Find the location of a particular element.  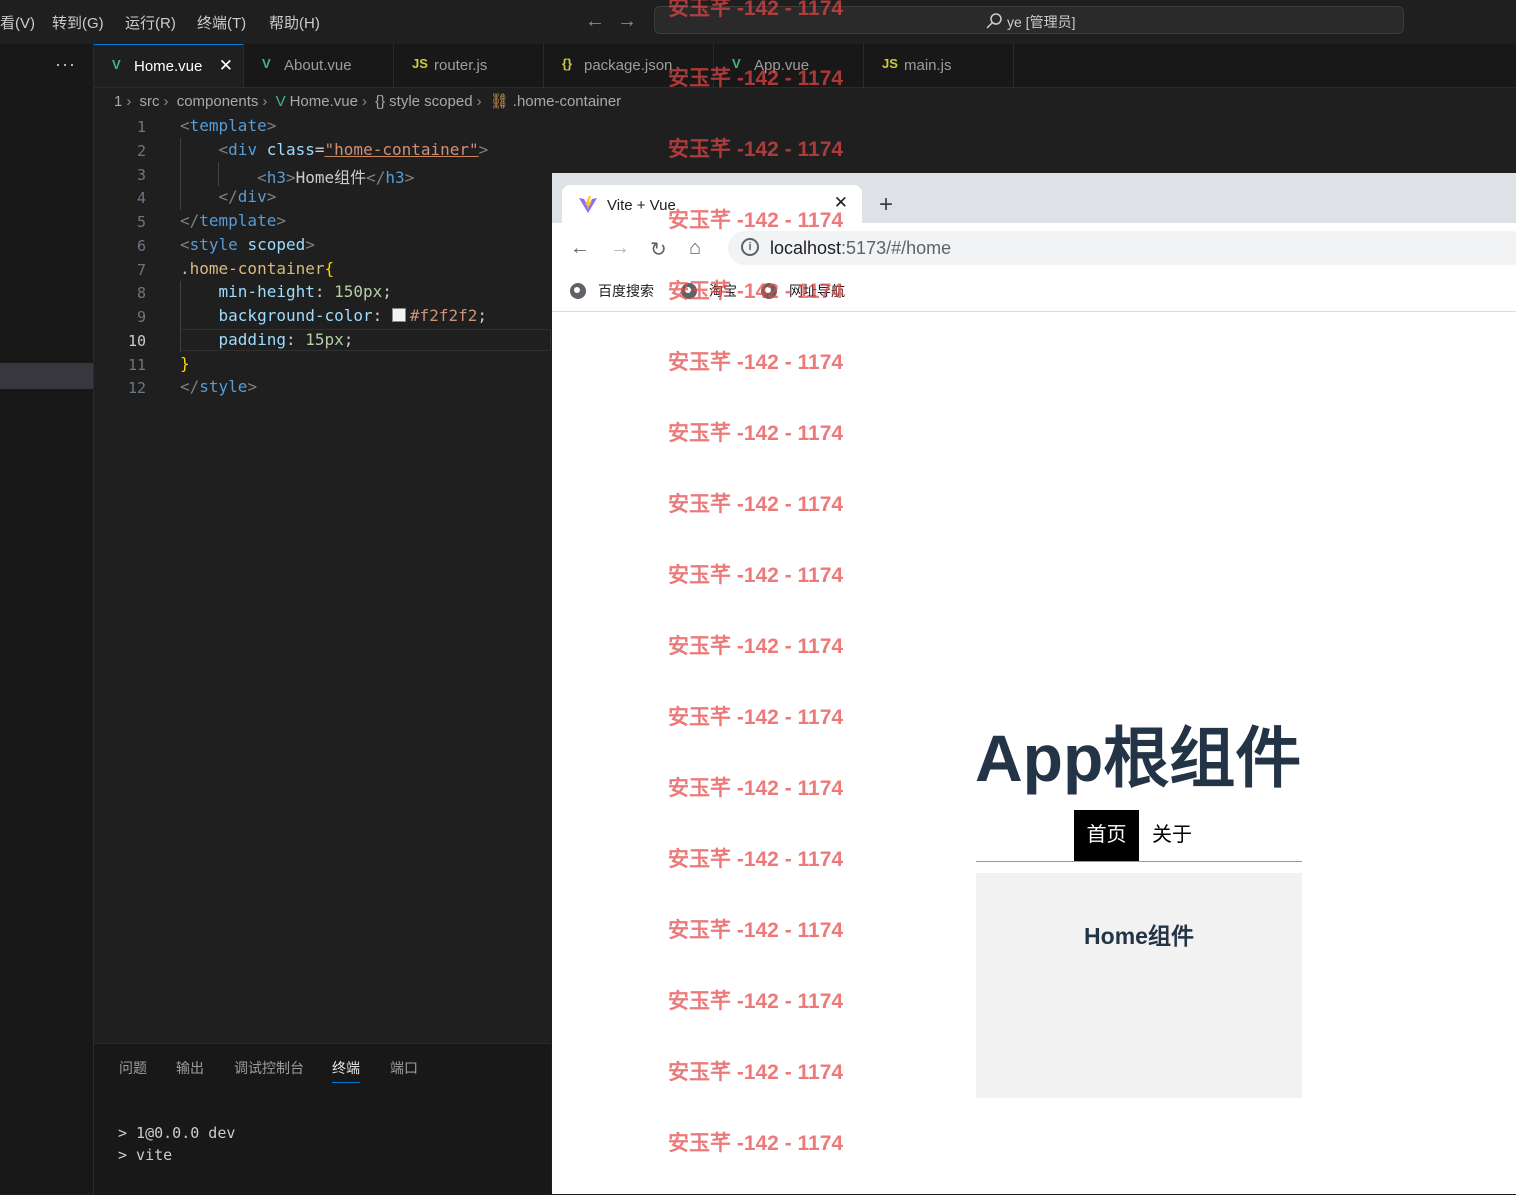

home-container: Home组件 is located at coordinates (1139, 985).